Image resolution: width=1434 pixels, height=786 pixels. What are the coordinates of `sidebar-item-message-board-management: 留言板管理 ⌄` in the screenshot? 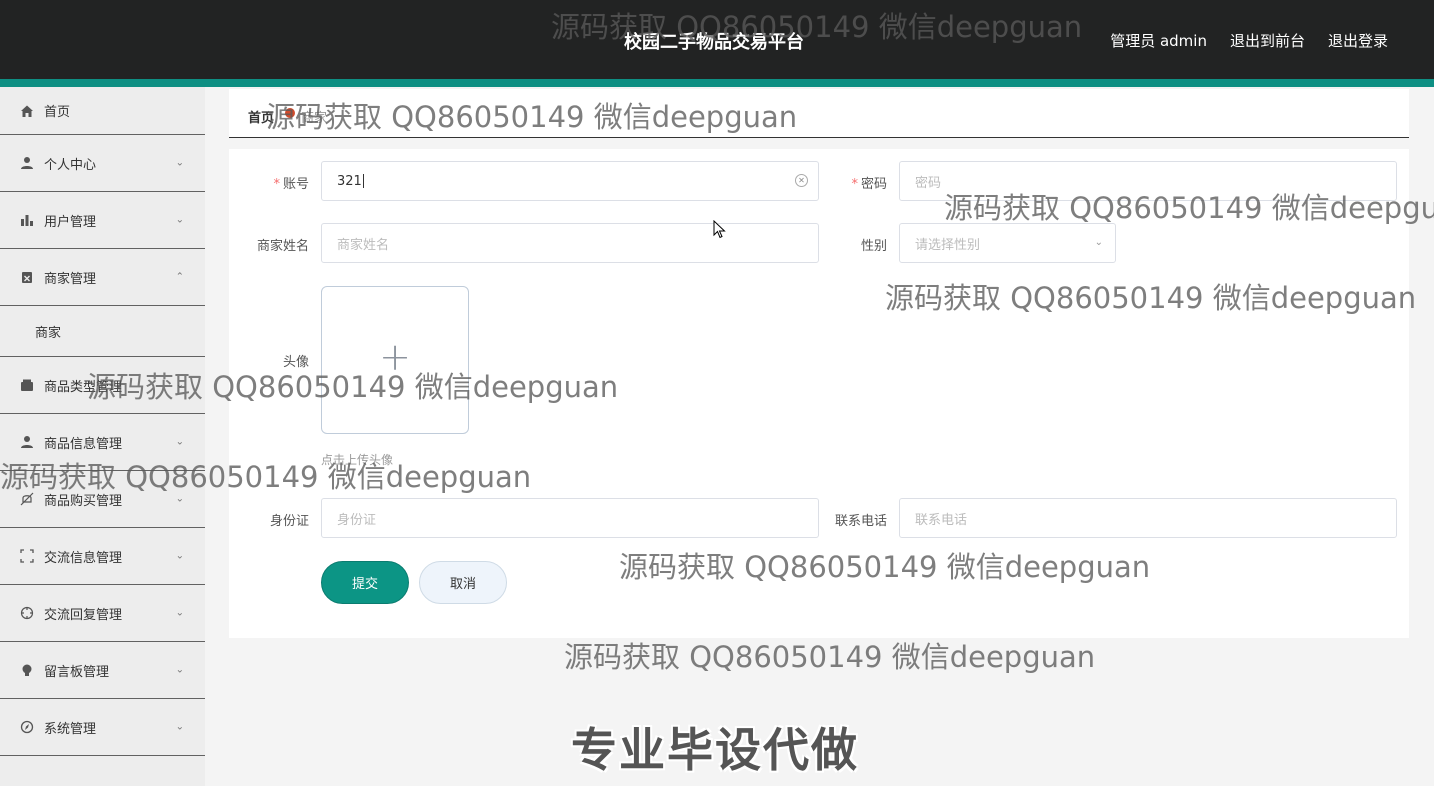 It's located at (102, 670).